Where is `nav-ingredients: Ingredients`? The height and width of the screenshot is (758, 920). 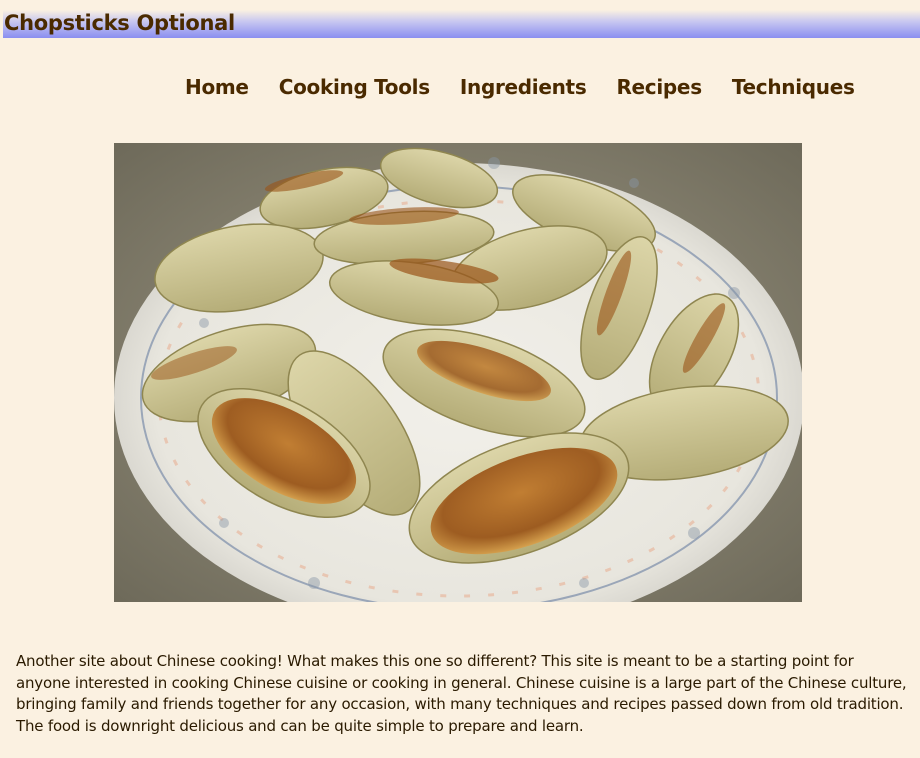
nav-ingredients: Ingredients is located at coordinates (523, 87).